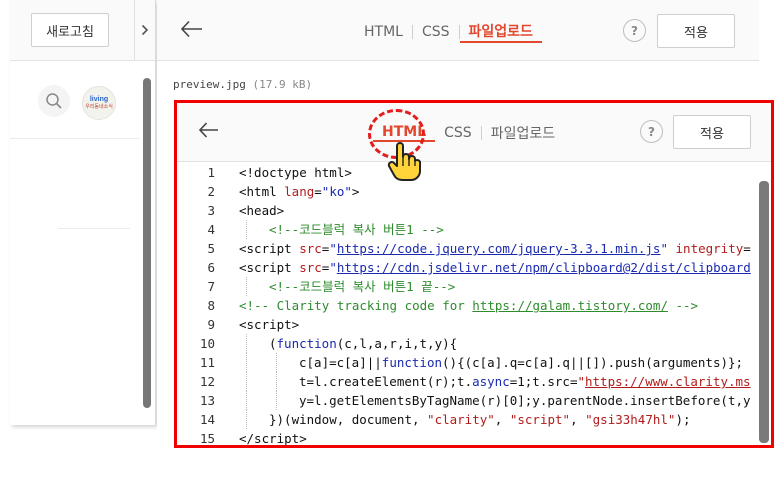  I want to click on help-button: ?, so click(634, 30).